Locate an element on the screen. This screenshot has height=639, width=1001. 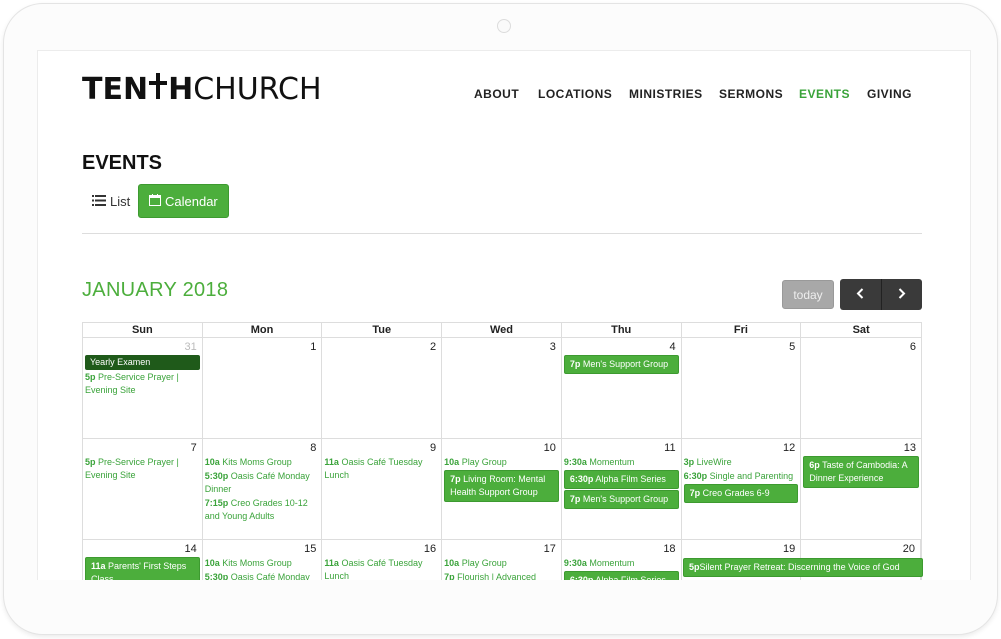
day-cell: 14 11a Parents' First Steps Class is located at coordinates (143, 560).